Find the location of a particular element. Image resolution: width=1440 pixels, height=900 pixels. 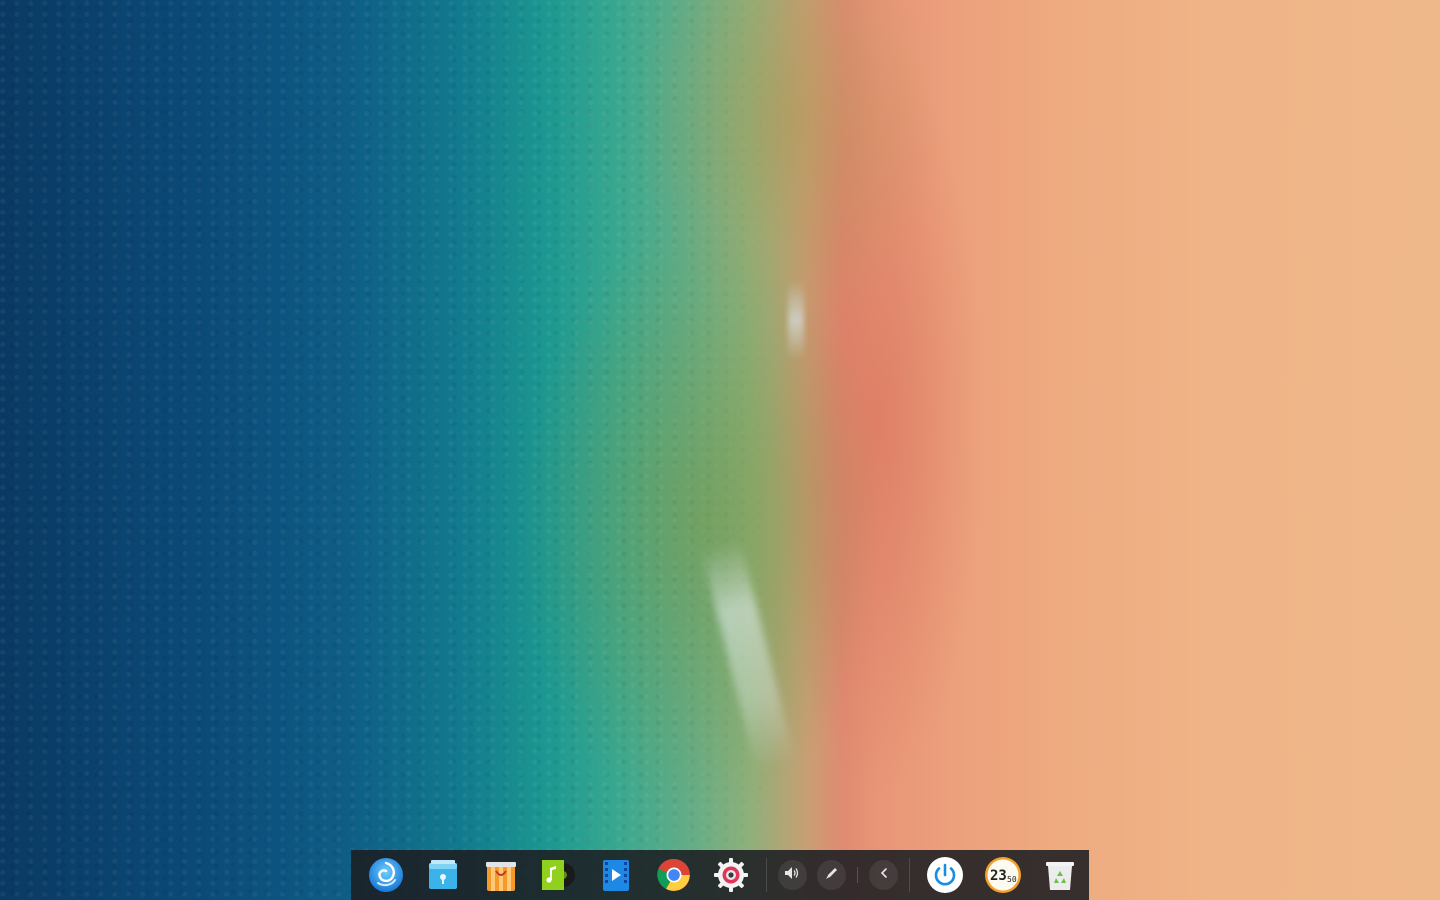

deepin-launcher-icon is located at coordinates (386, 875).